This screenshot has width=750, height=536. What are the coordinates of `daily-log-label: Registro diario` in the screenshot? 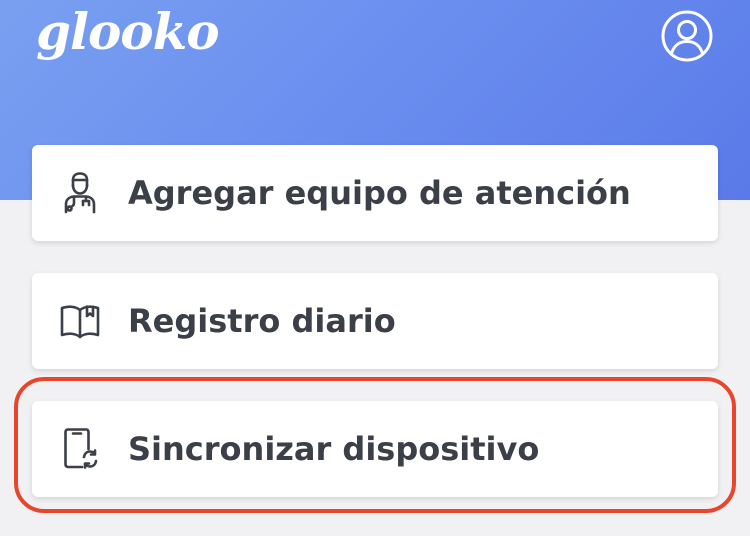 It's located at (262, 321).